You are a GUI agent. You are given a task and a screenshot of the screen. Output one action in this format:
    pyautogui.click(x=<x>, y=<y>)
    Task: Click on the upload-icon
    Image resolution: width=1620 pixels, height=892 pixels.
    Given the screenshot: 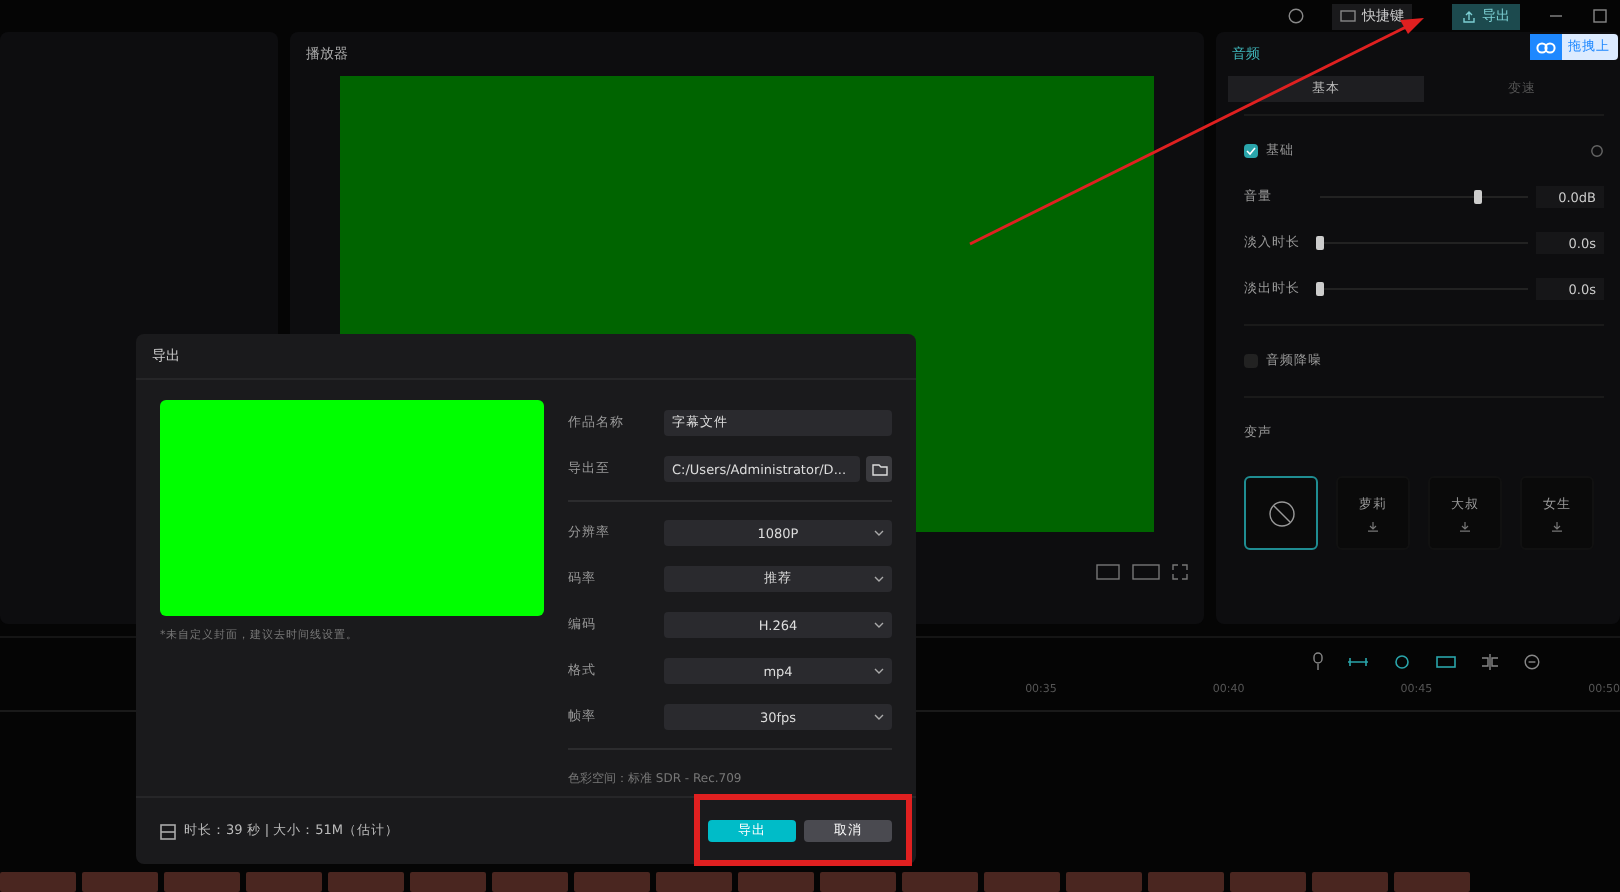 What is the action you would take?
    pyautogui.click(x=1469, y=16)
    